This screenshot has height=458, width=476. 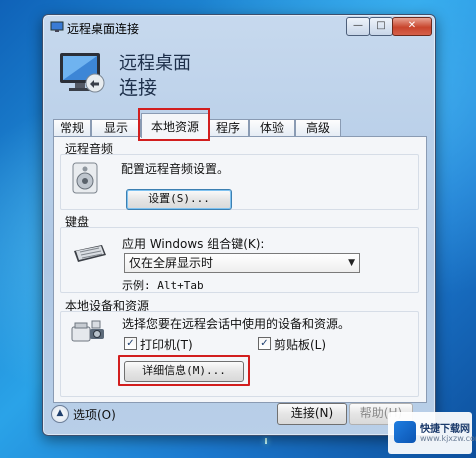 I want to click on details-highlight-box, so click(x=184, y=370).